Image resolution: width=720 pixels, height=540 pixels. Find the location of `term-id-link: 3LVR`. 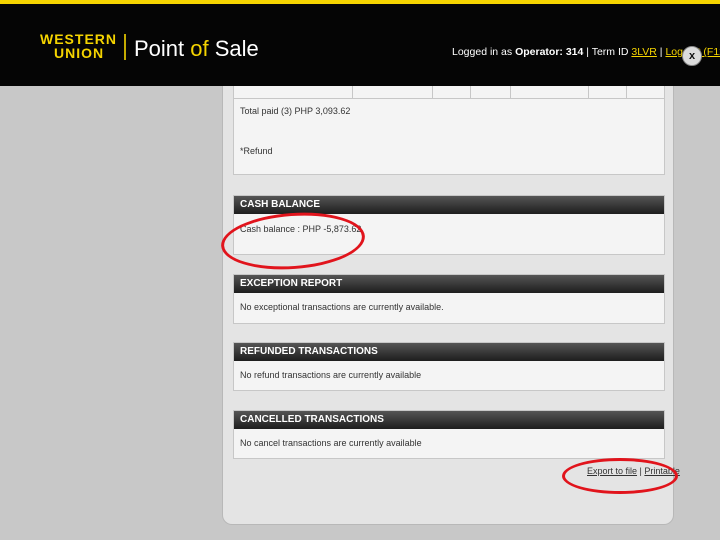

term-id-link: 3LVR is located at coordinates (644, 52).